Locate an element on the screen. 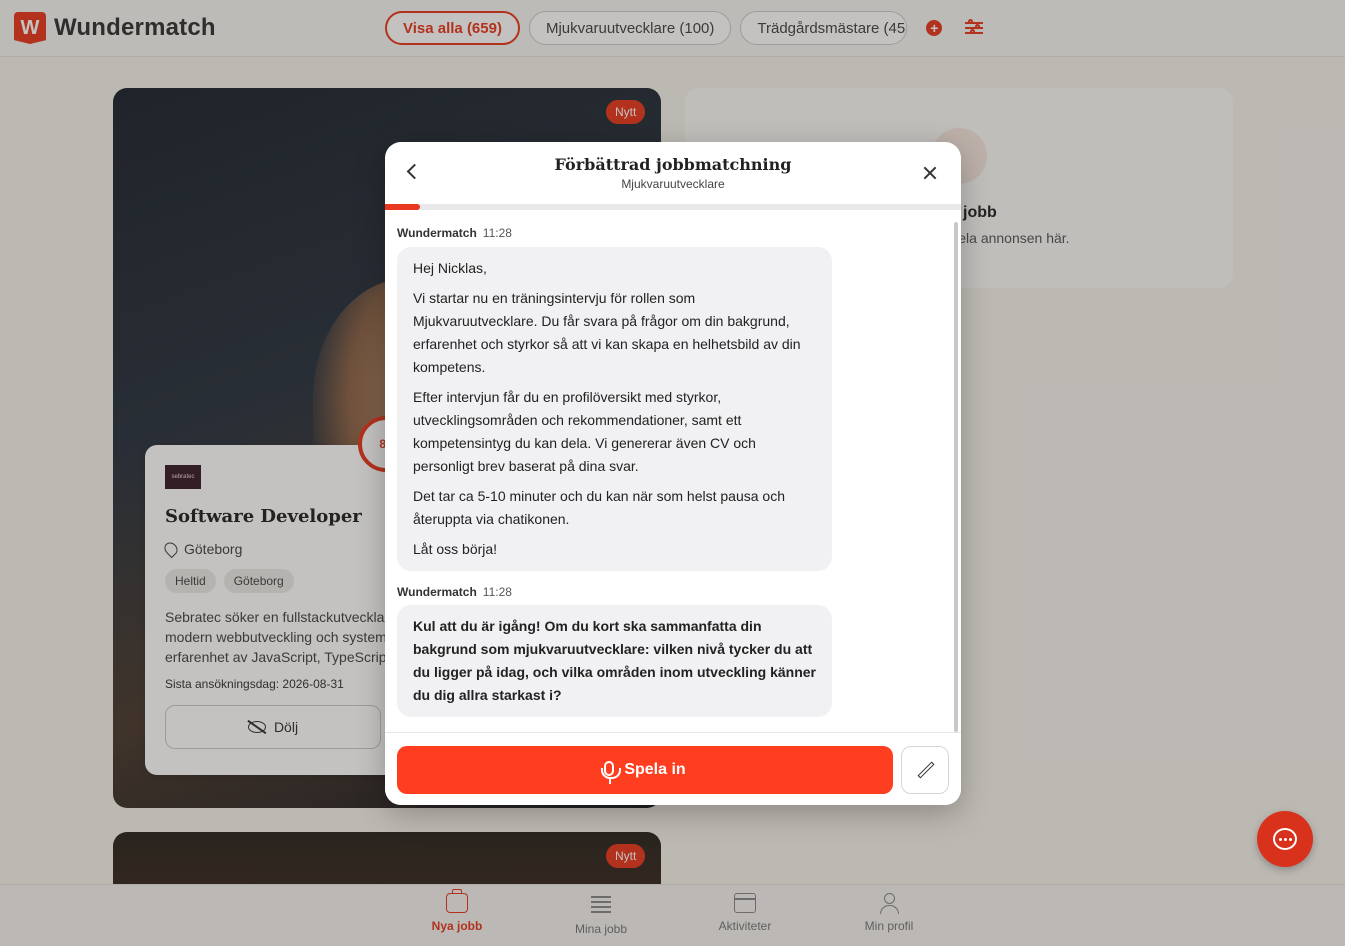  chat-button is located at coordinates (1285, 839).